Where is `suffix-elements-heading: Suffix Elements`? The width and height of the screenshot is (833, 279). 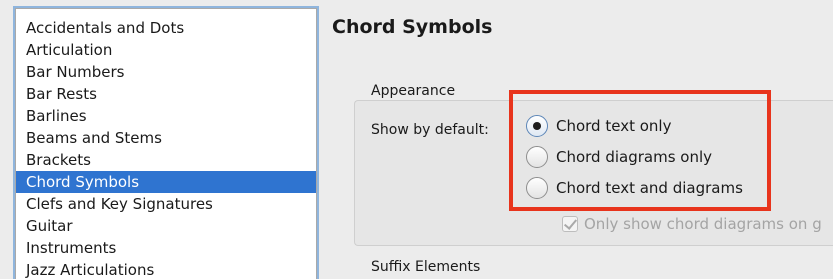
suffix-elements-heading: Suffix Elements is located at coordinates (426, 267).